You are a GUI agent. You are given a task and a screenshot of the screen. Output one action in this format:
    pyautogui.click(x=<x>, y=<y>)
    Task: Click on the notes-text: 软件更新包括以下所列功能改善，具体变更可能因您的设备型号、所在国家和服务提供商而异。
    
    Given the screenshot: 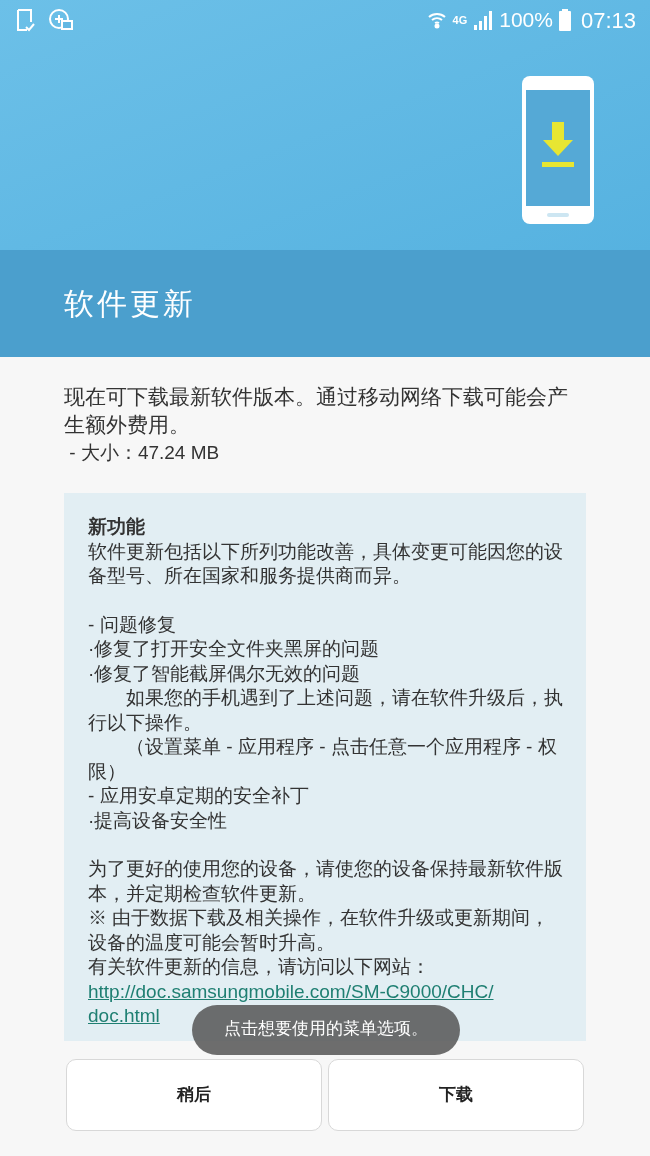 What is the action you would take?
    pyautogui.click(x=326, y=563)
    